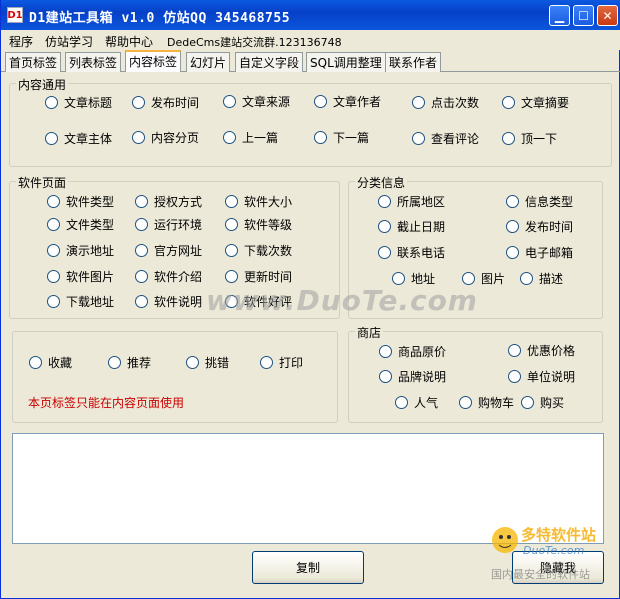 The height and width of the screenshot is (599, 620). What do you see at coordinates (69, 41) in the screenshot?
I see `menu-learn: 仿站学习` at bounding box center [69, 41].